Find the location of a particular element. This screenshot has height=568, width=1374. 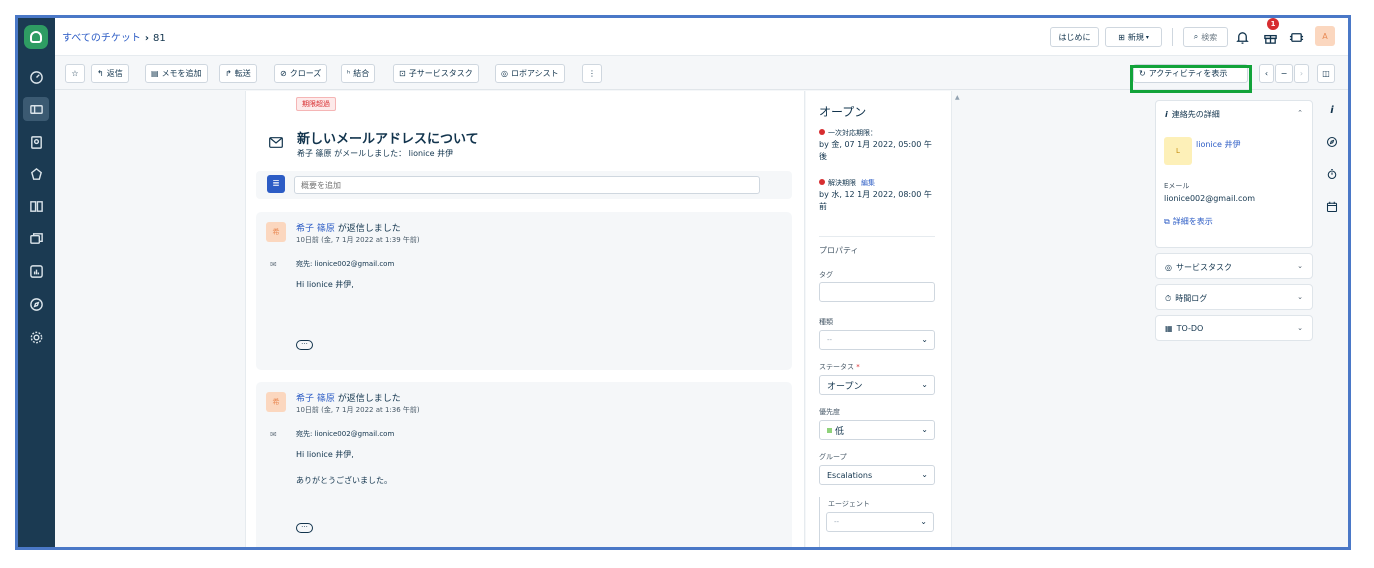

status-label: ステータス * is located at coordinates (839, 367).